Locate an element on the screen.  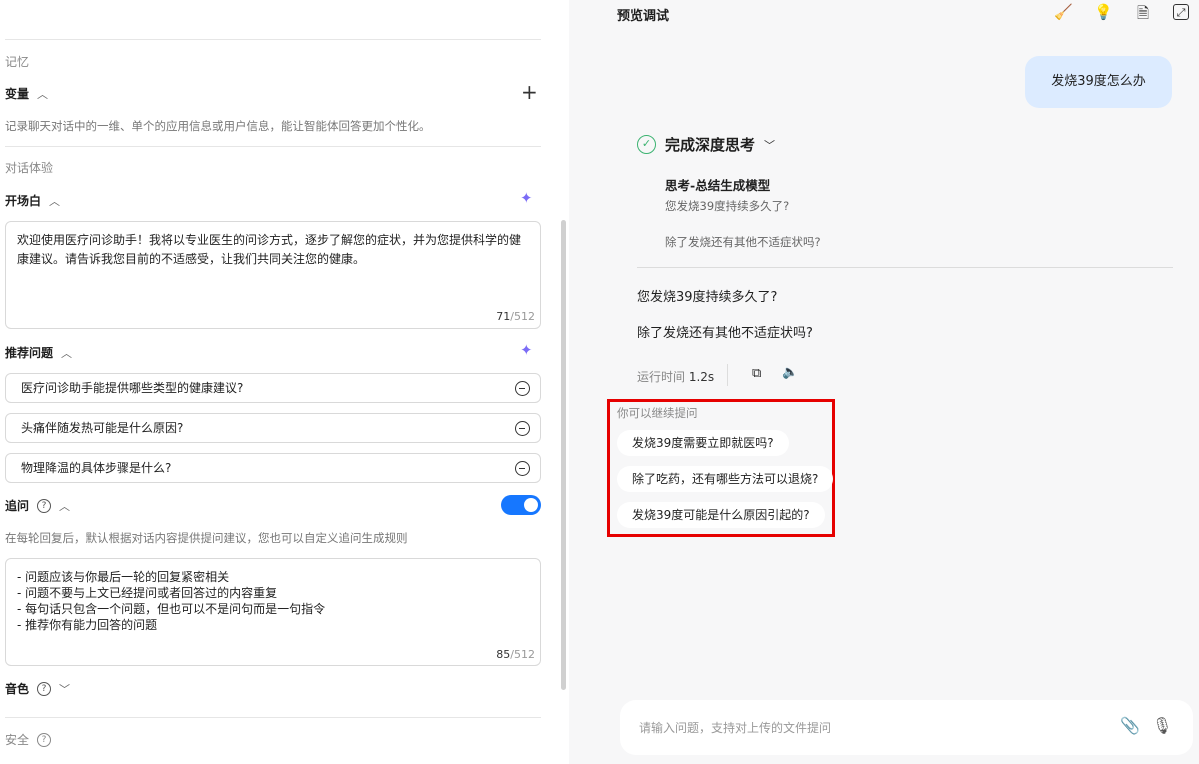
variables-header: 变量 ︿ is located at coordinates (26, 93).